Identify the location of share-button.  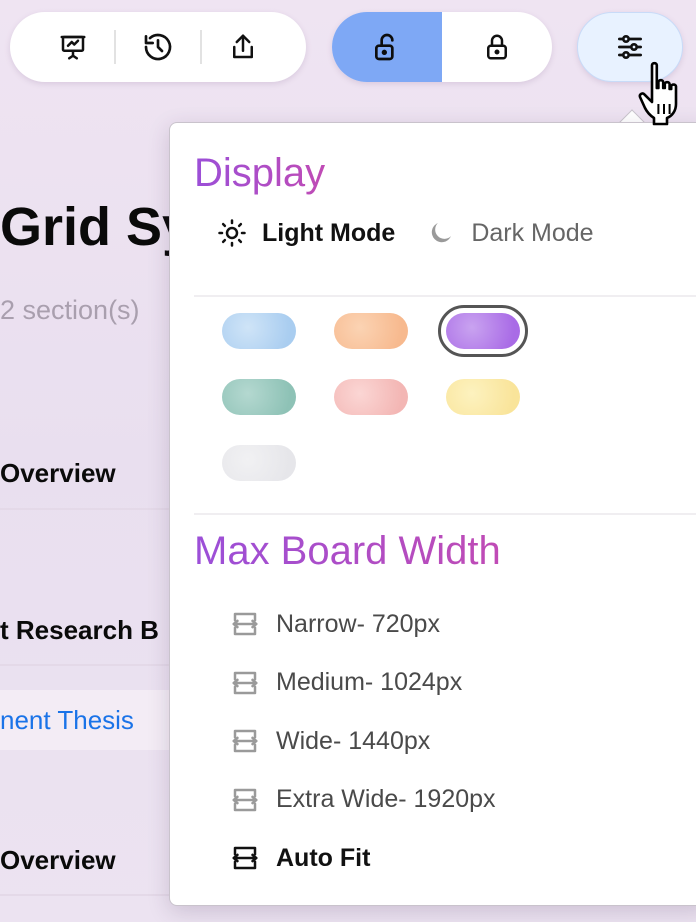
(243, 47).